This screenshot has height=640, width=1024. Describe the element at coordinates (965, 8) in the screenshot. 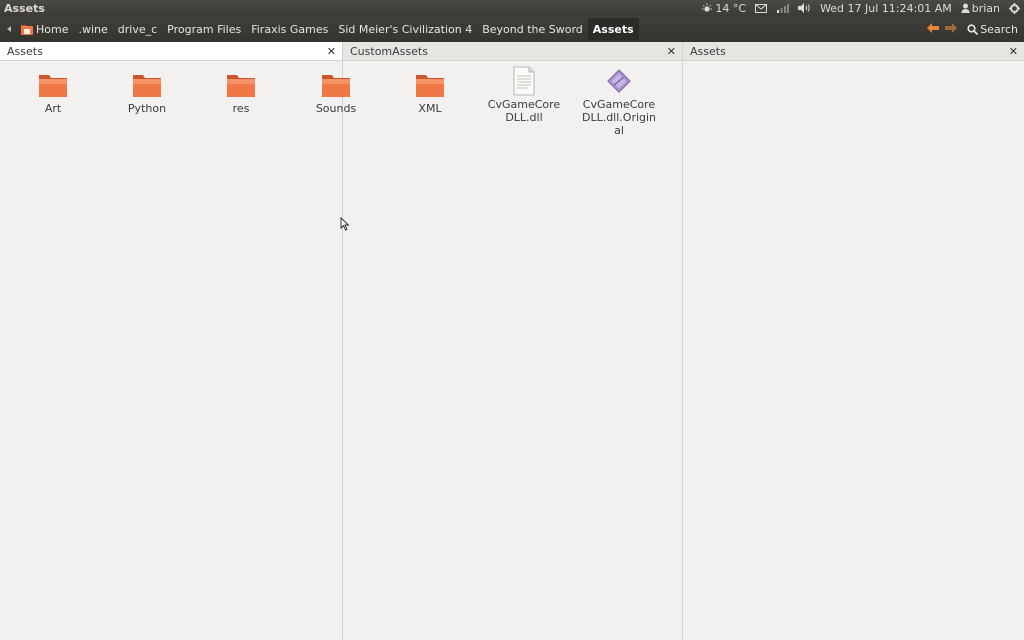

I see `user-icon` at that location.